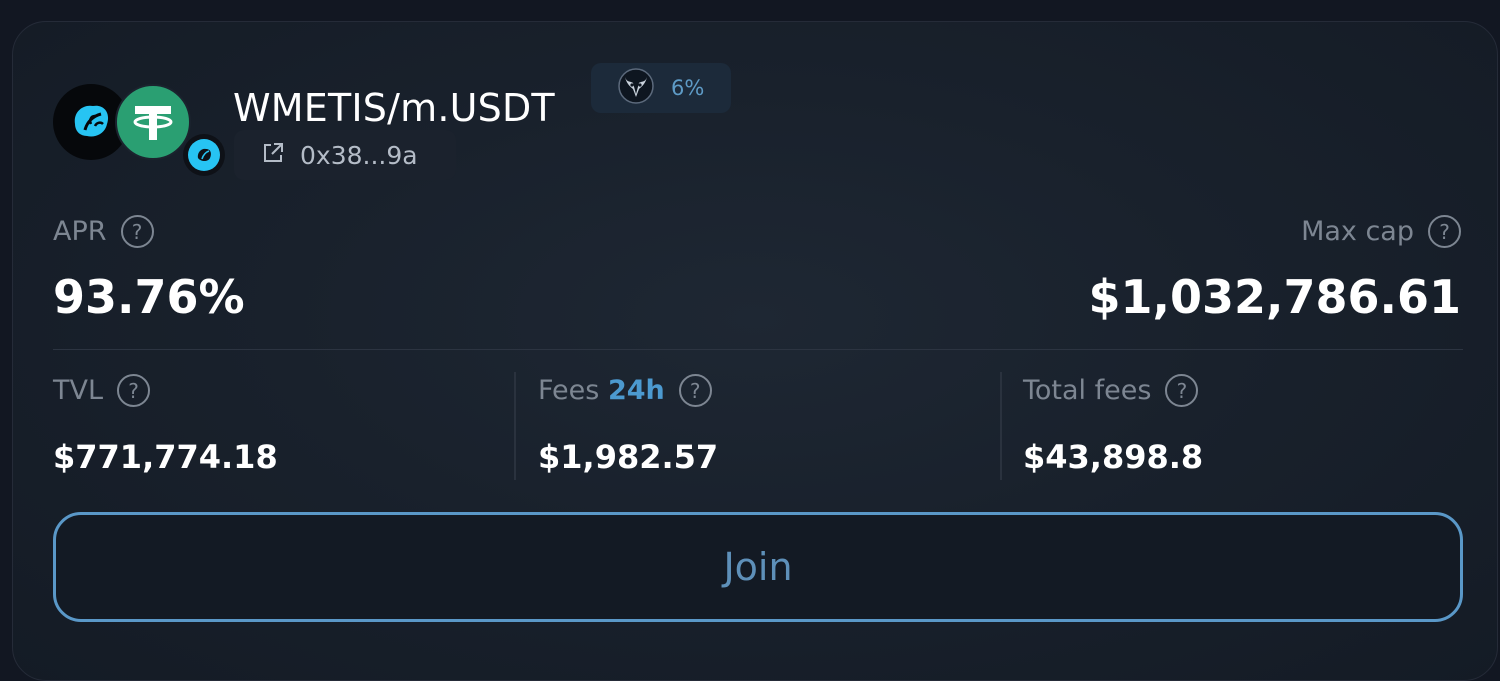  I want to click on metis-chain-icon, so click(204, 155).